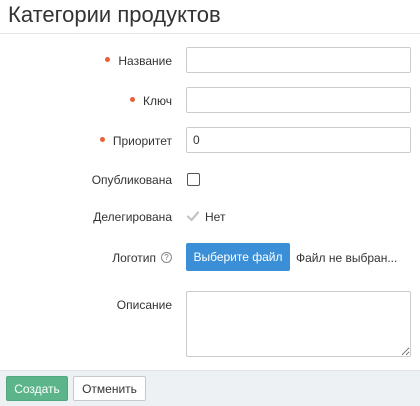 This screenshot has height=406, width=420. What do you see at coordinates (157, 101) in the screenshot?
I see `key-label-text: Ключ` at bounding box center [157, 101].